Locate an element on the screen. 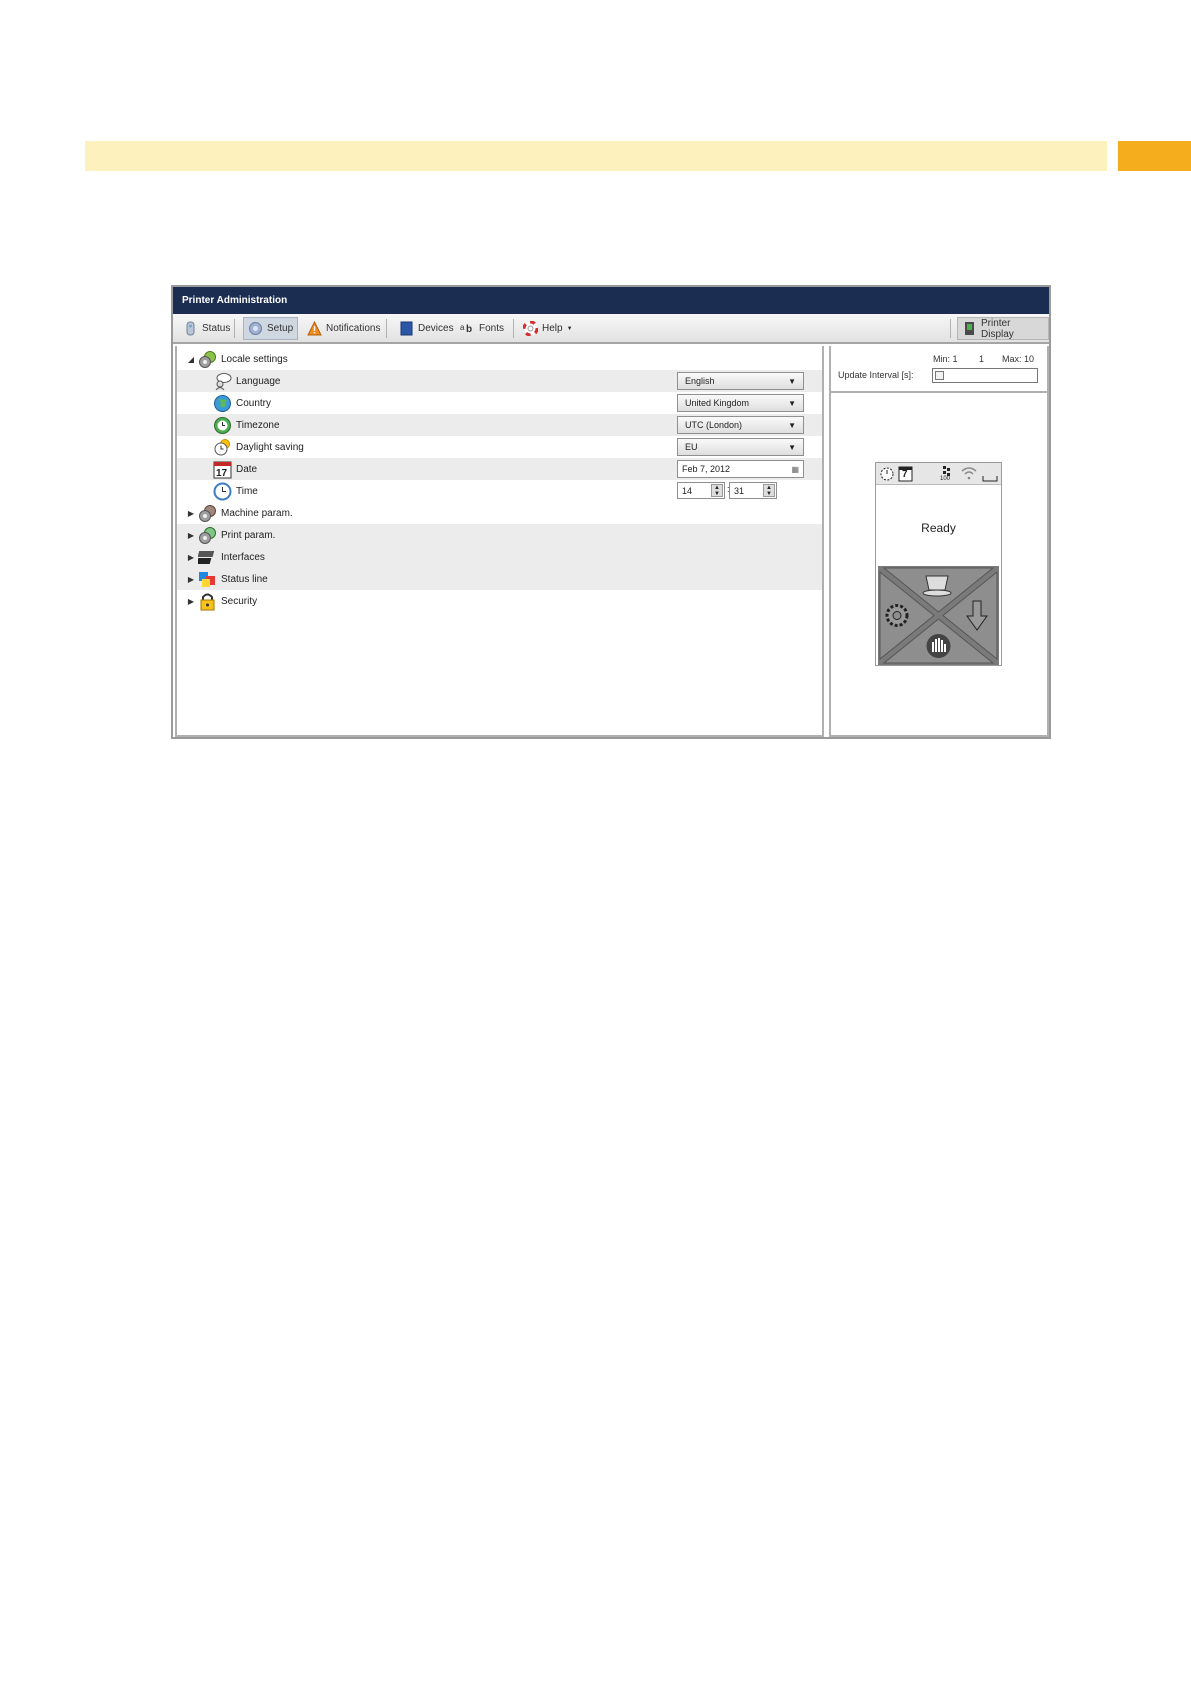 Image resolution: width=1191 pixels, height=1684 pixels. toolbar-status-label: Status is located at coordinates (216, 328).